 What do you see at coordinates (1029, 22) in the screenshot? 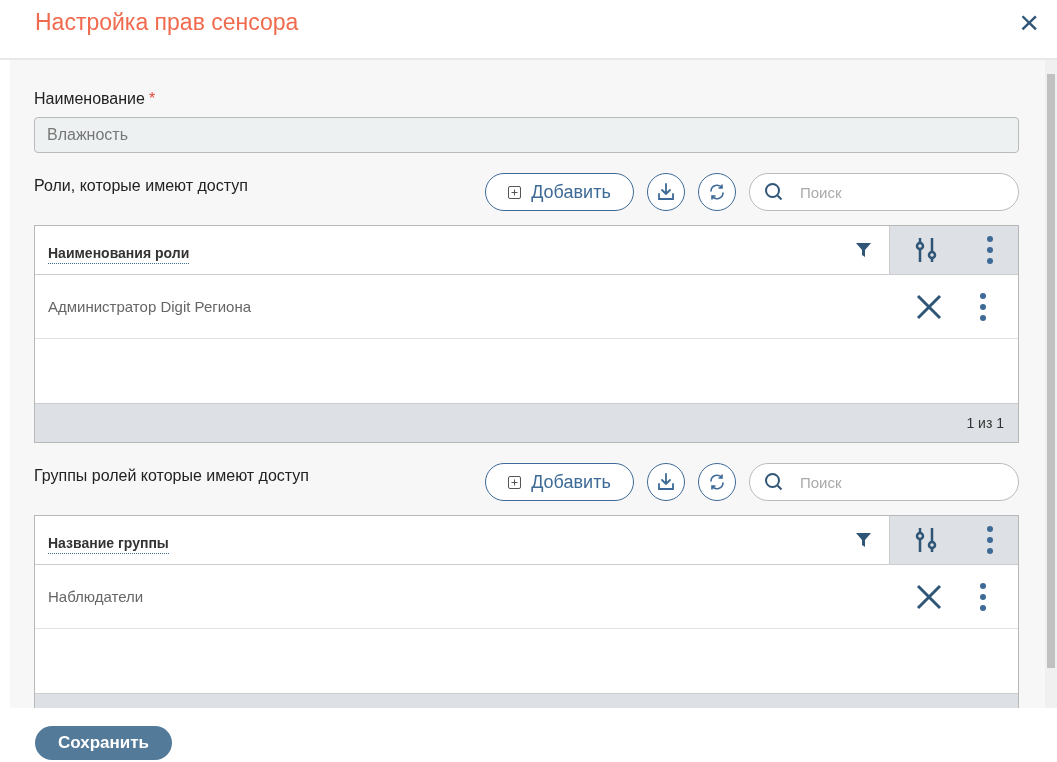
I see `close-button: ×` at bounding box center [1029, 22].